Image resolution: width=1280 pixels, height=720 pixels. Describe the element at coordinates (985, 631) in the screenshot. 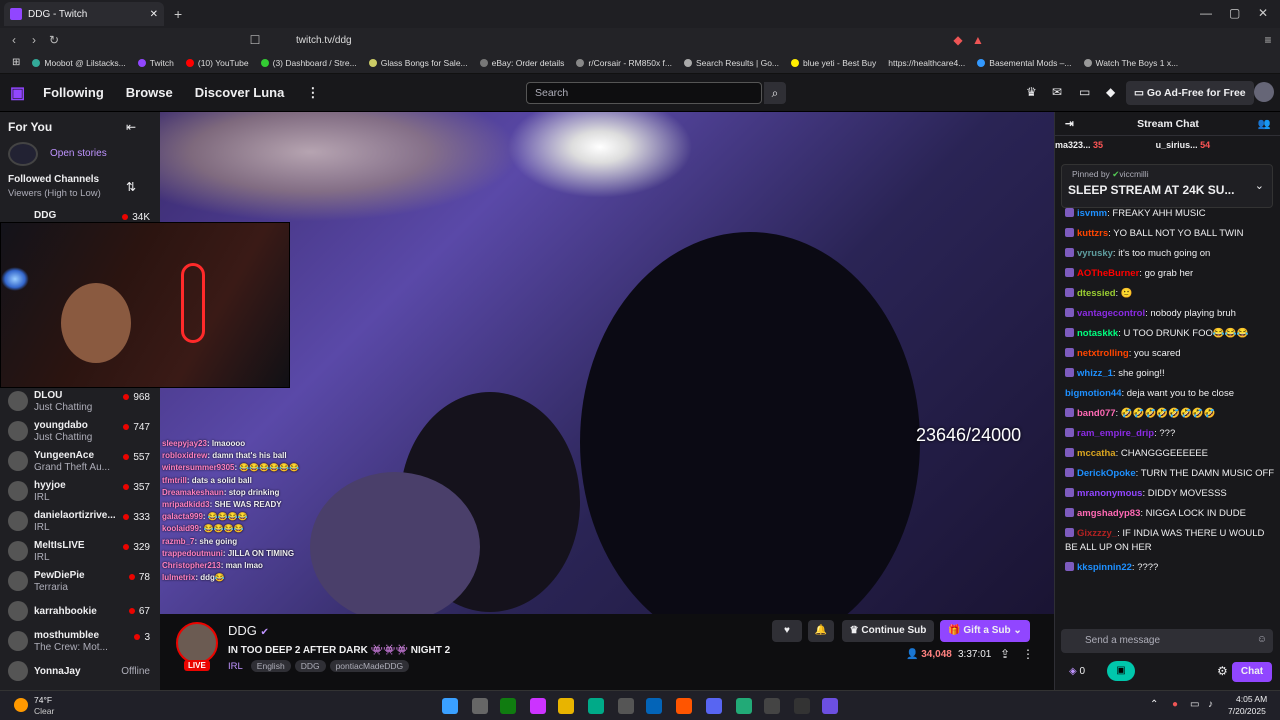

I see `gift-sub-button: 🎁 Gift a Sub ⌄` at that location.